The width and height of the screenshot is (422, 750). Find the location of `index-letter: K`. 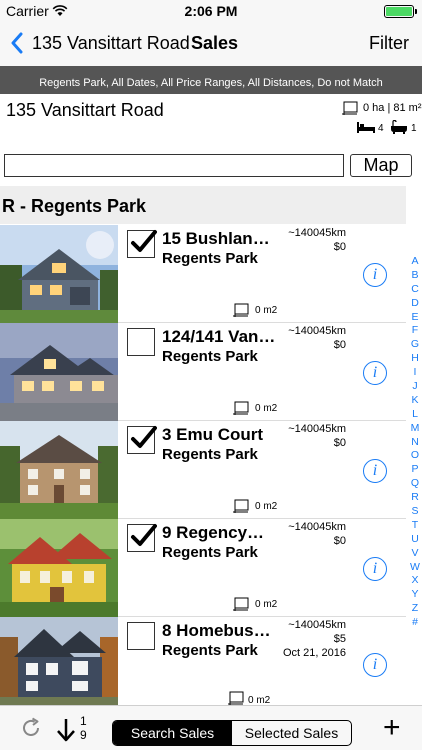

index-letter: K is located at coordinates (415, 401).